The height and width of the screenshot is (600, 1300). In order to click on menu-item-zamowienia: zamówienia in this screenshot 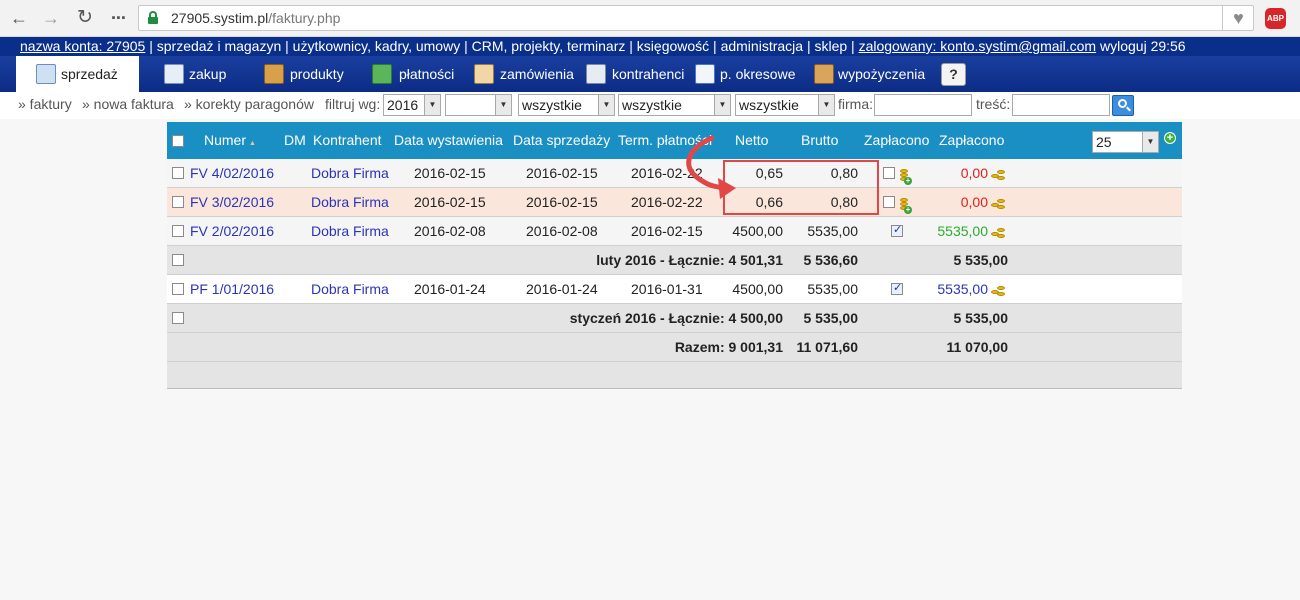, I will do `click(529, 74)`.